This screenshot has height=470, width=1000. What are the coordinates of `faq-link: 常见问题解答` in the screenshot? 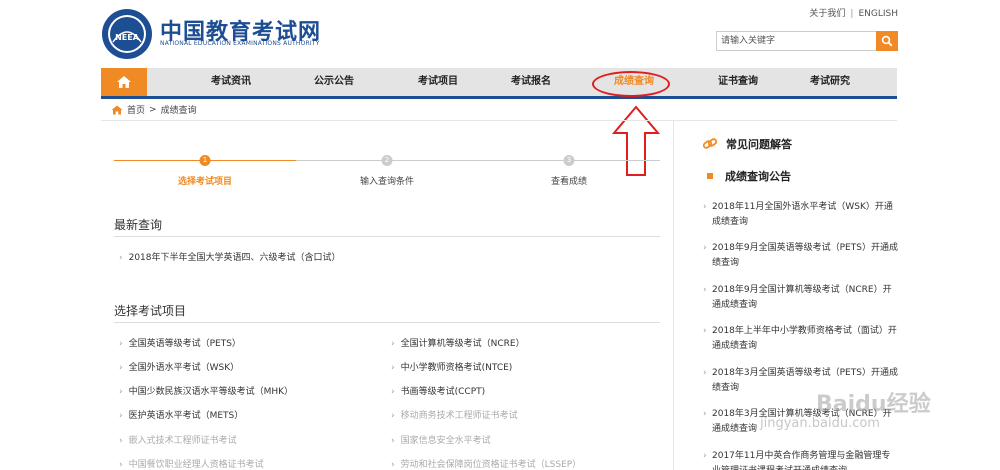 It's located at (747, 144).